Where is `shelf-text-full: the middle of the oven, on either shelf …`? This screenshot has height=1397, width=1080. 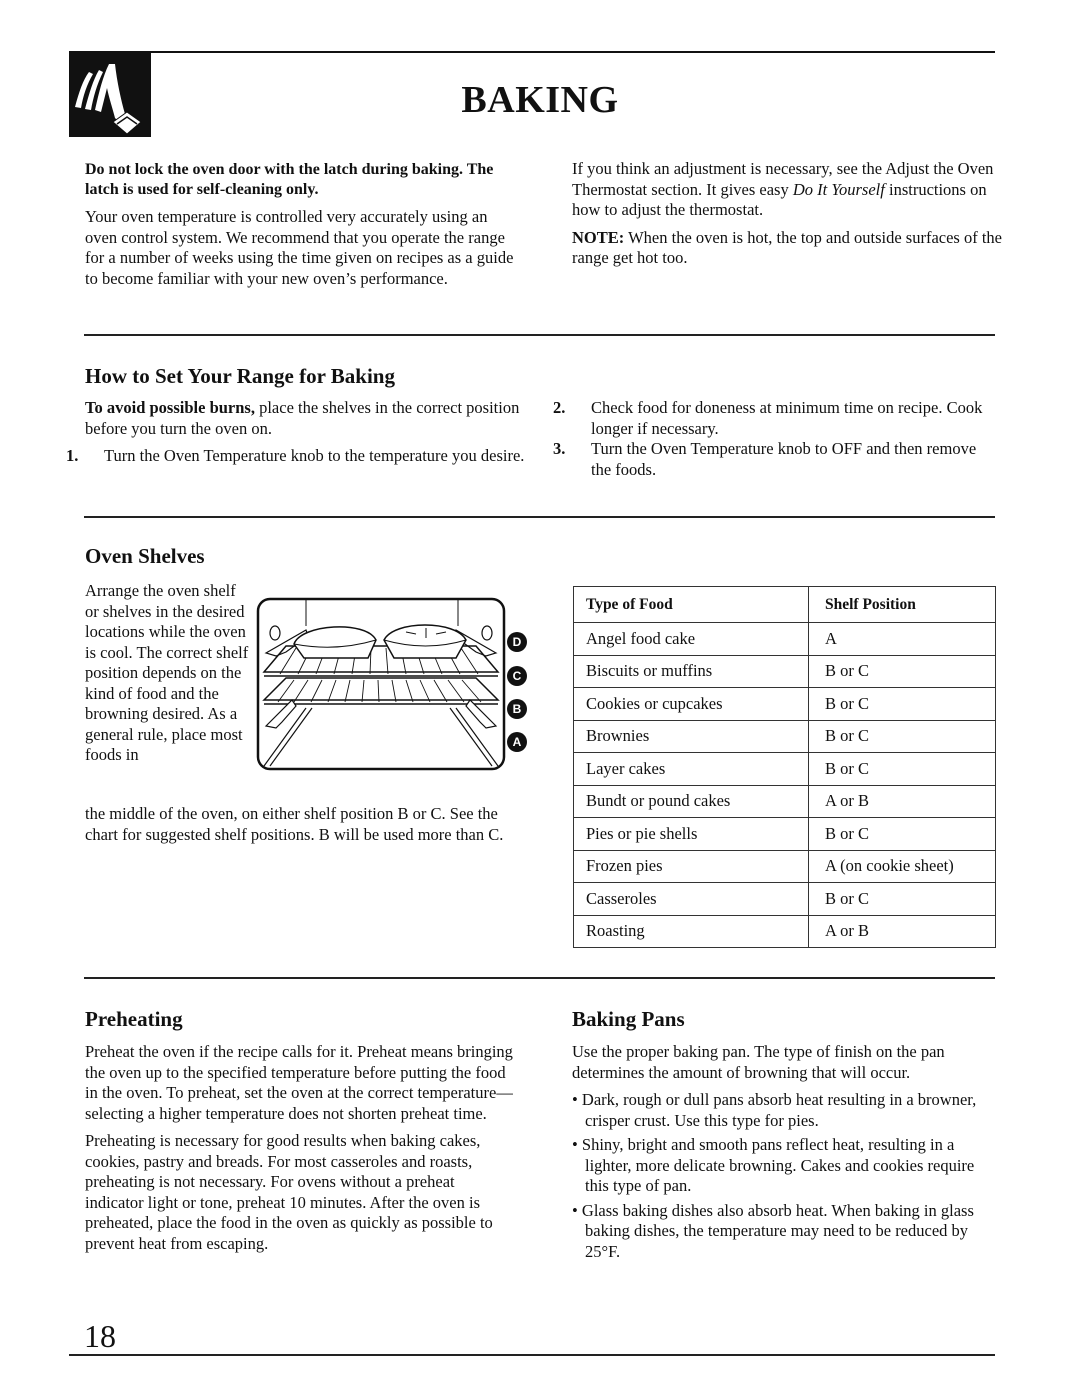
shelf-text-full: the middle of the oven, on either shelf … is located at coordinates (294, 824).